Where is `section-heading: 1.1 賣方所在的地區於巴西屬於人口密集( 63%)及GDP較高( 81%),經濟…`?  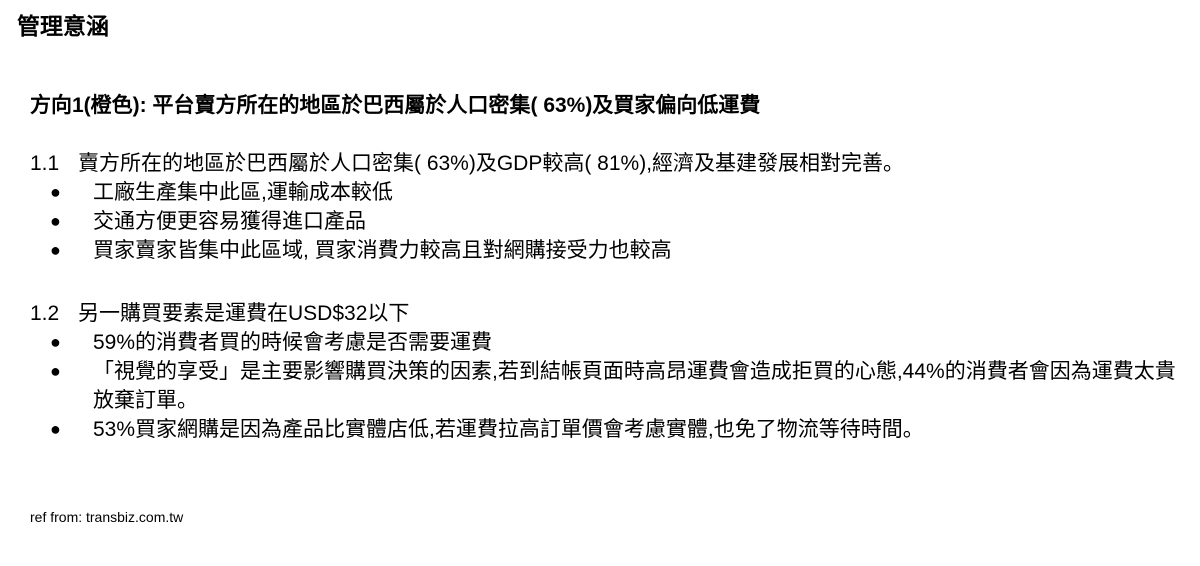 section-heading: 1.1 賣方所在的地區於巴西屬於人口密集( 63%)及GDP較高( 81%),經濟… is located at coordinates (610, 163).